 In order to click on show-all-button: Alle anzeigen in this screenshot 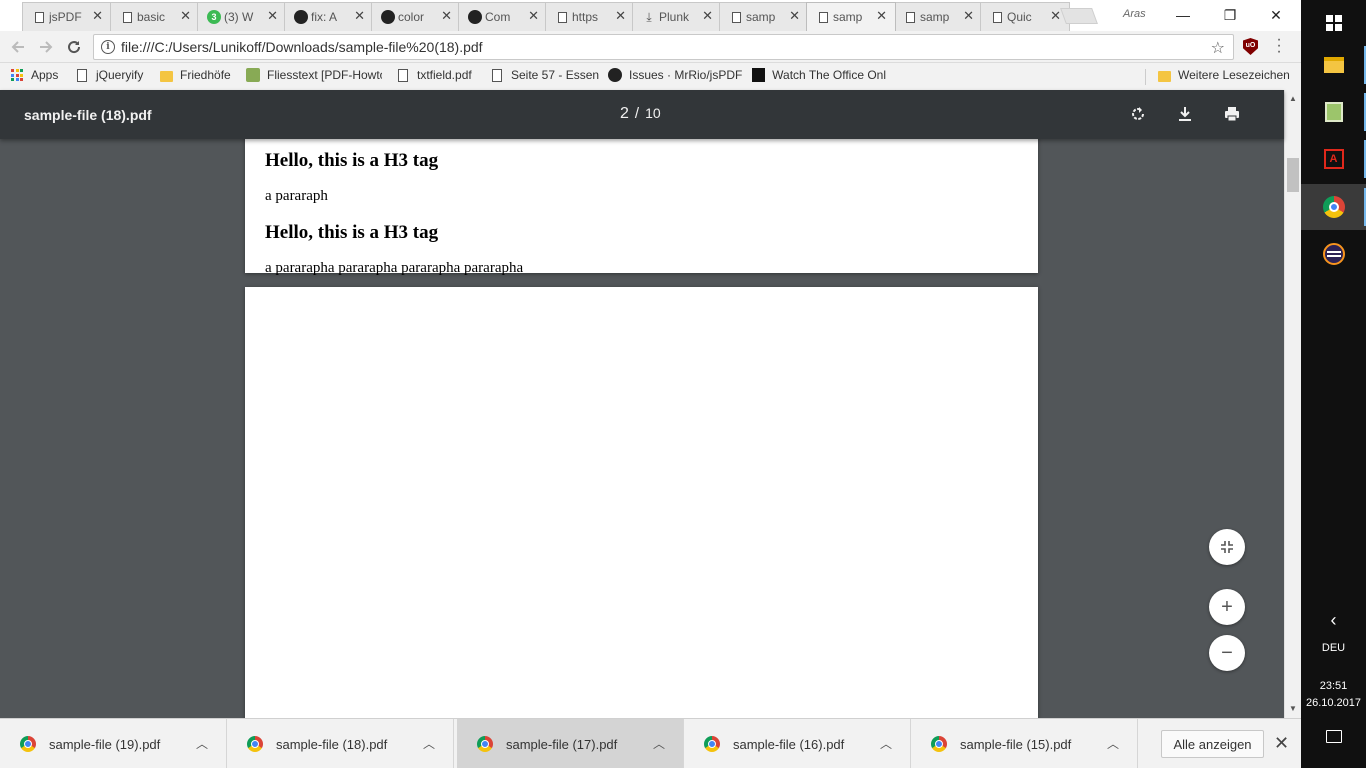, I will do `click(1212, 744)`.